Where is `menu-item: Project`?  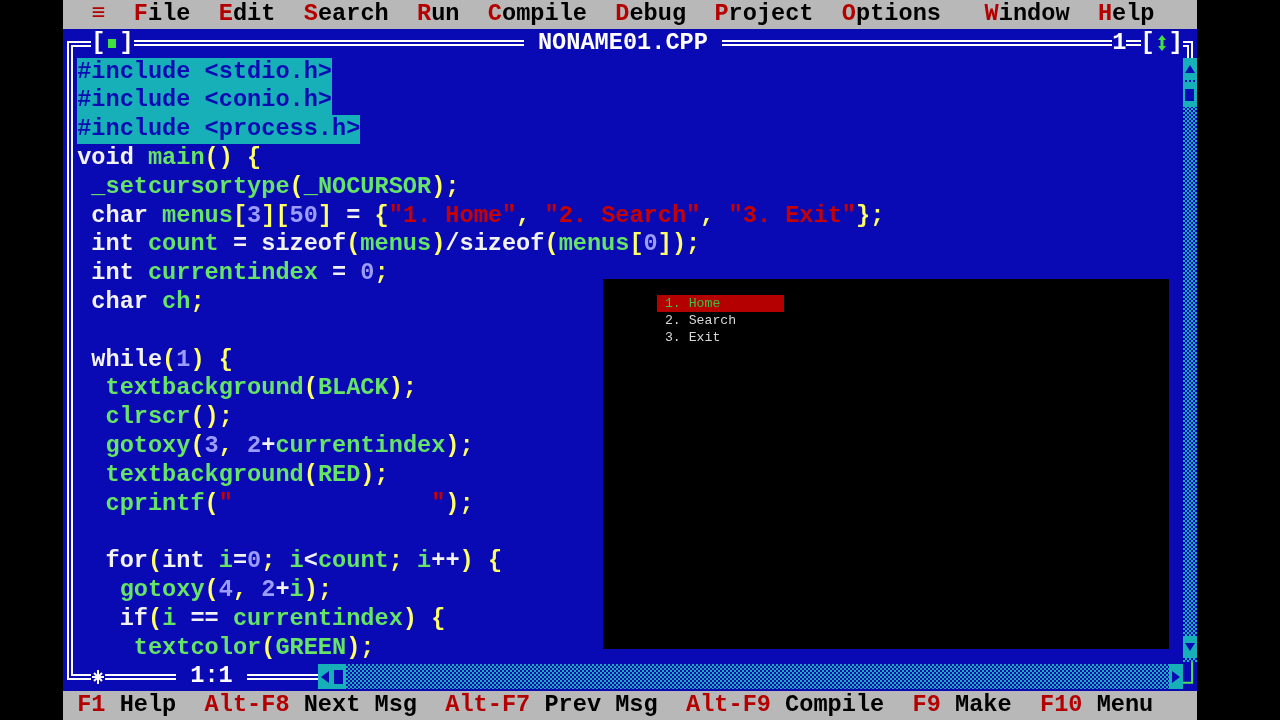 menu-item: Project is located at coordinates (764, 14).